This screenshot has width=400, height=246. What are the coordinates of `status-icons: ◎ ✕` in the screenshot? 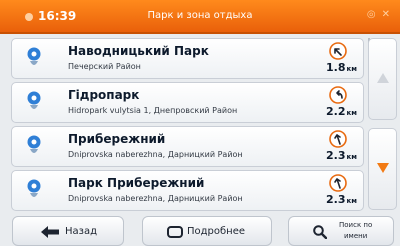 It's located at (378, 14).